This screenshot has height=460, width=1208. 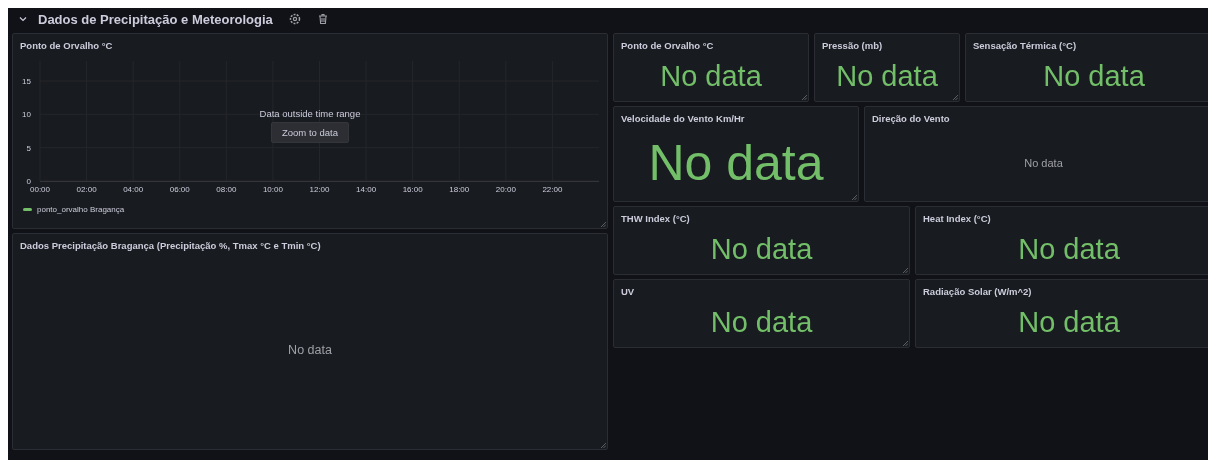 I want to click on axis-tick-label: 04:00, so click(x=133, y=189).